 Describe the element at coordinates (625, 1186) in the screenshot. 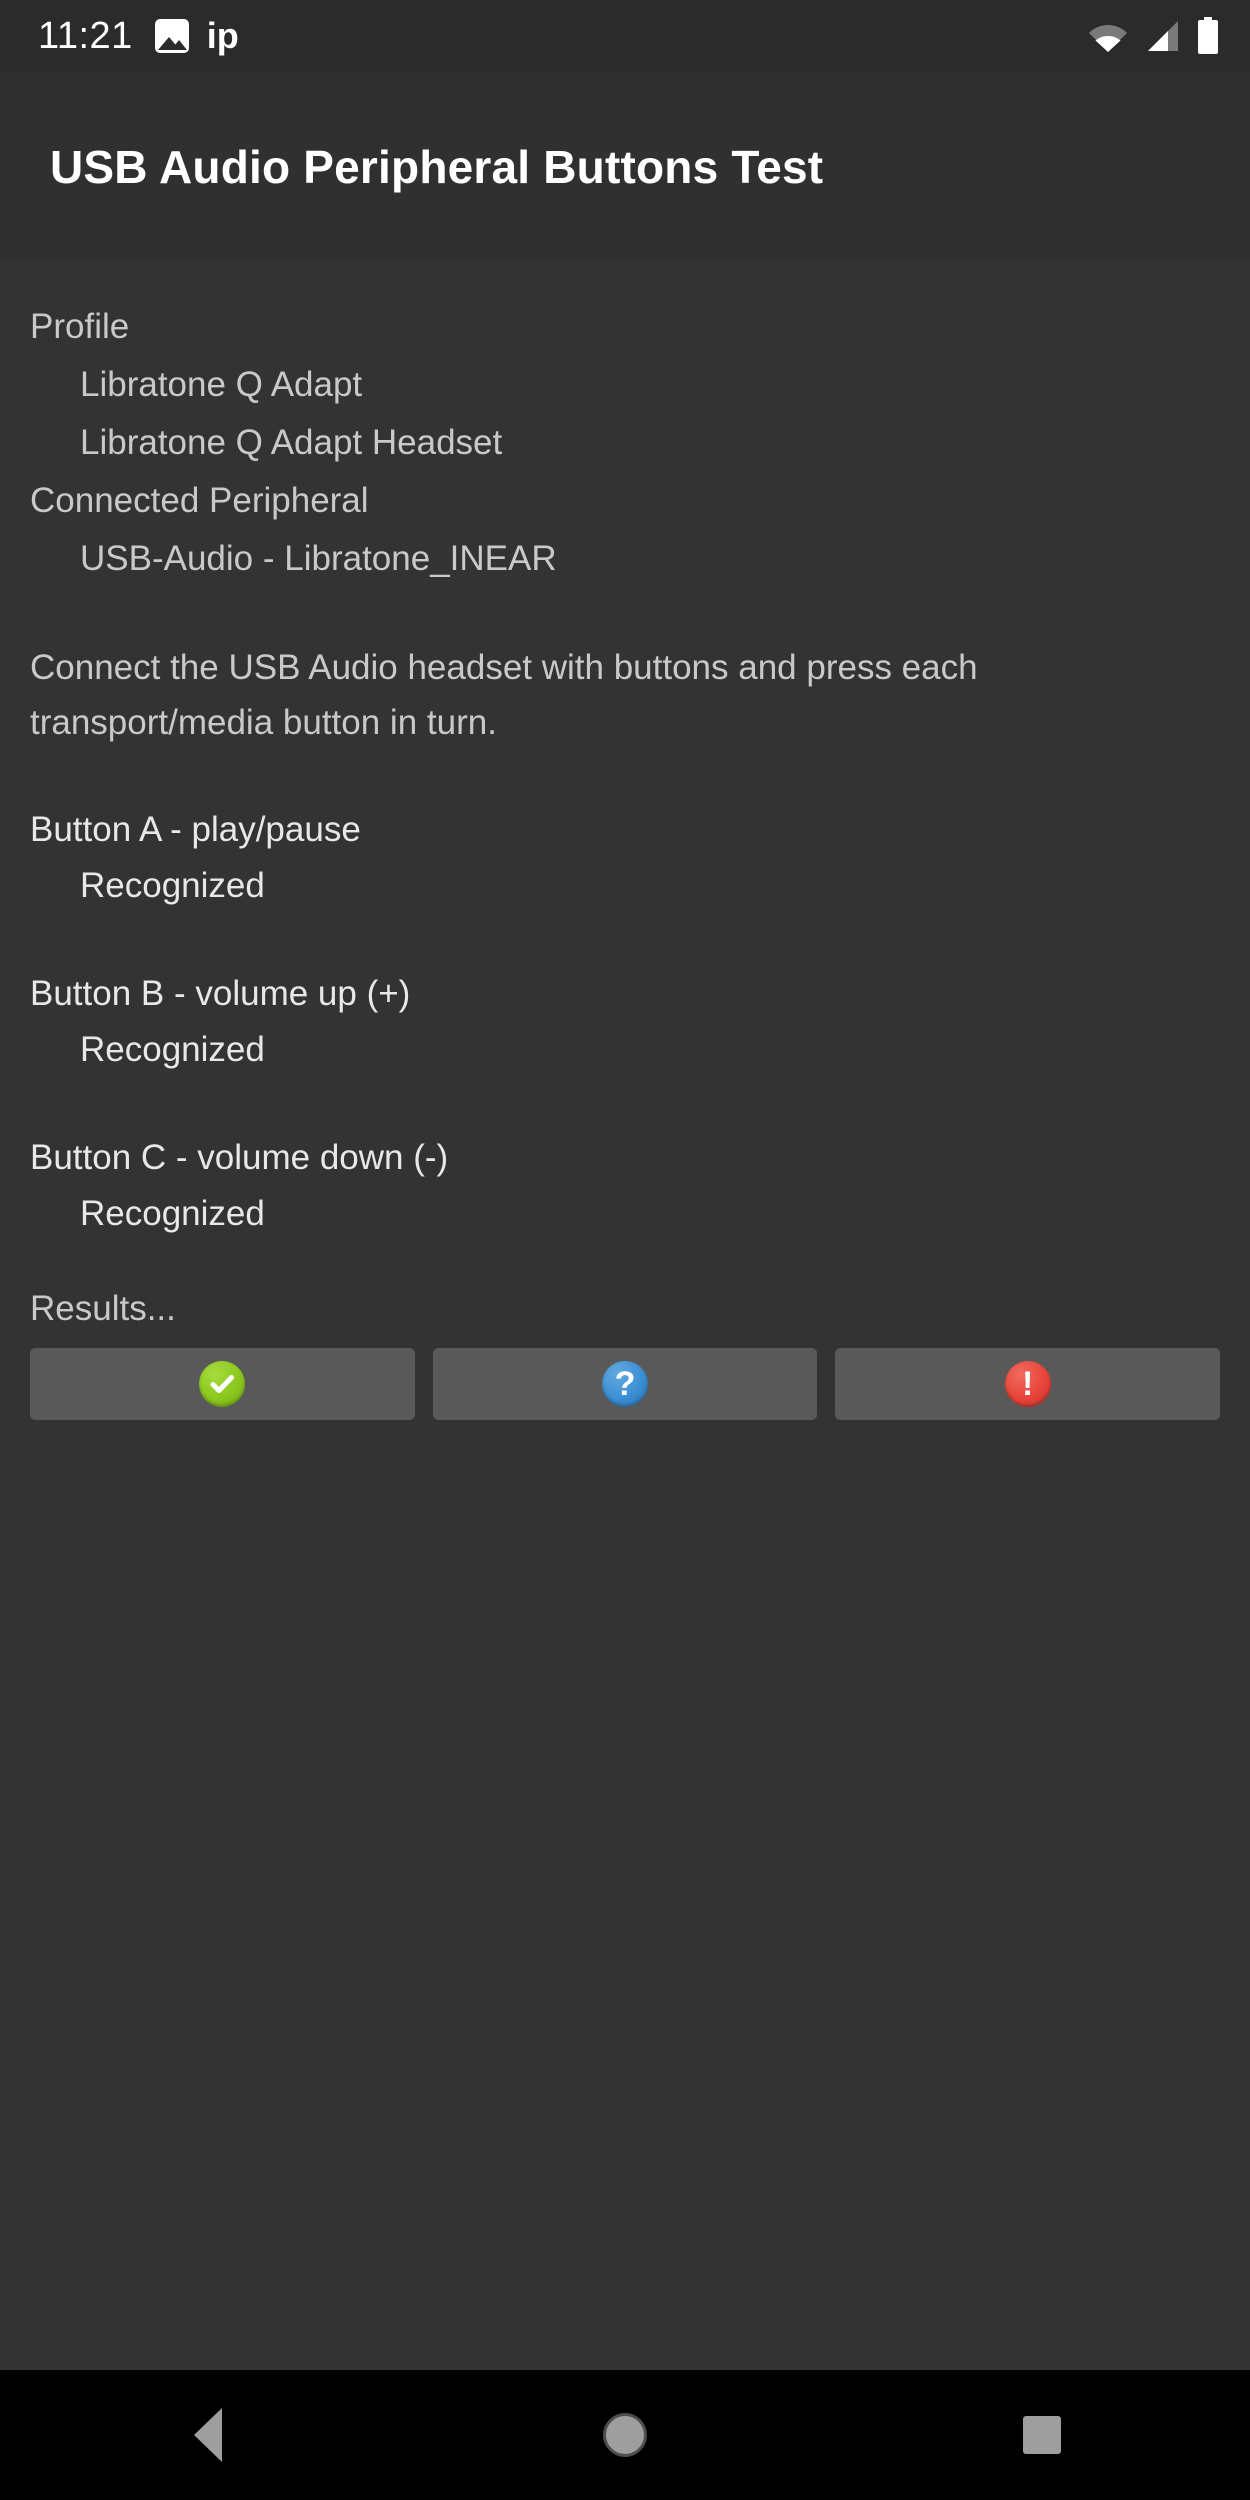

I see `button-c-block: Button C - volume down (-) Recognized` at that location.